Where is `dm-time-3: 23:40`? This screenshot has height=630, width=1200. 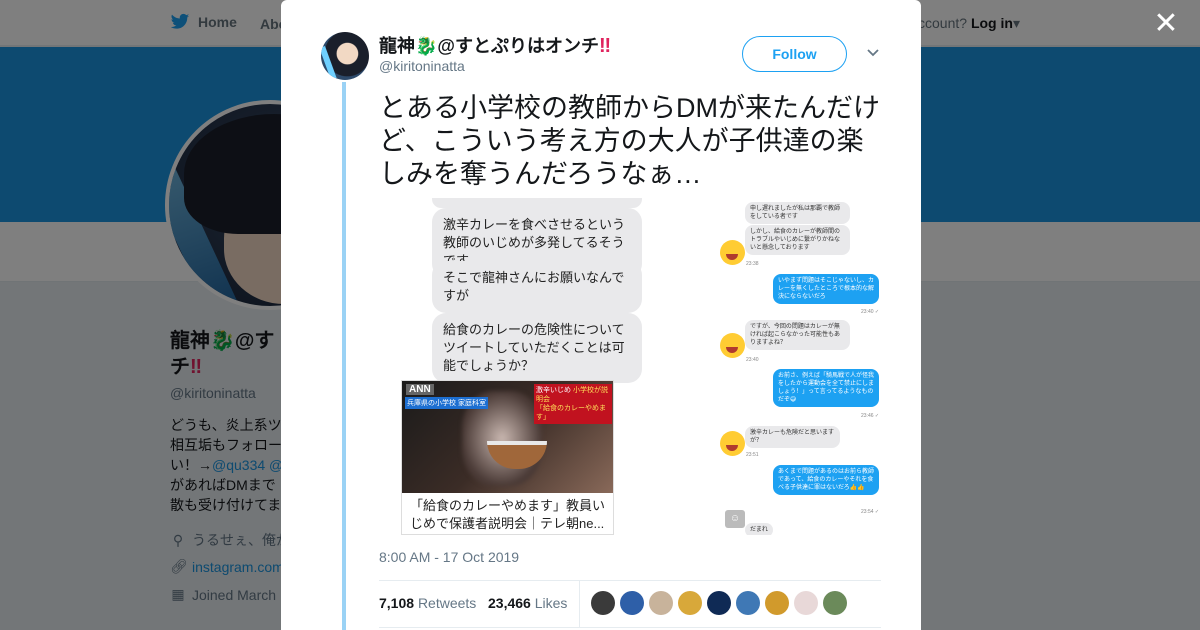 dm-time-3: 23:40 is located at coordinates (752, 360).